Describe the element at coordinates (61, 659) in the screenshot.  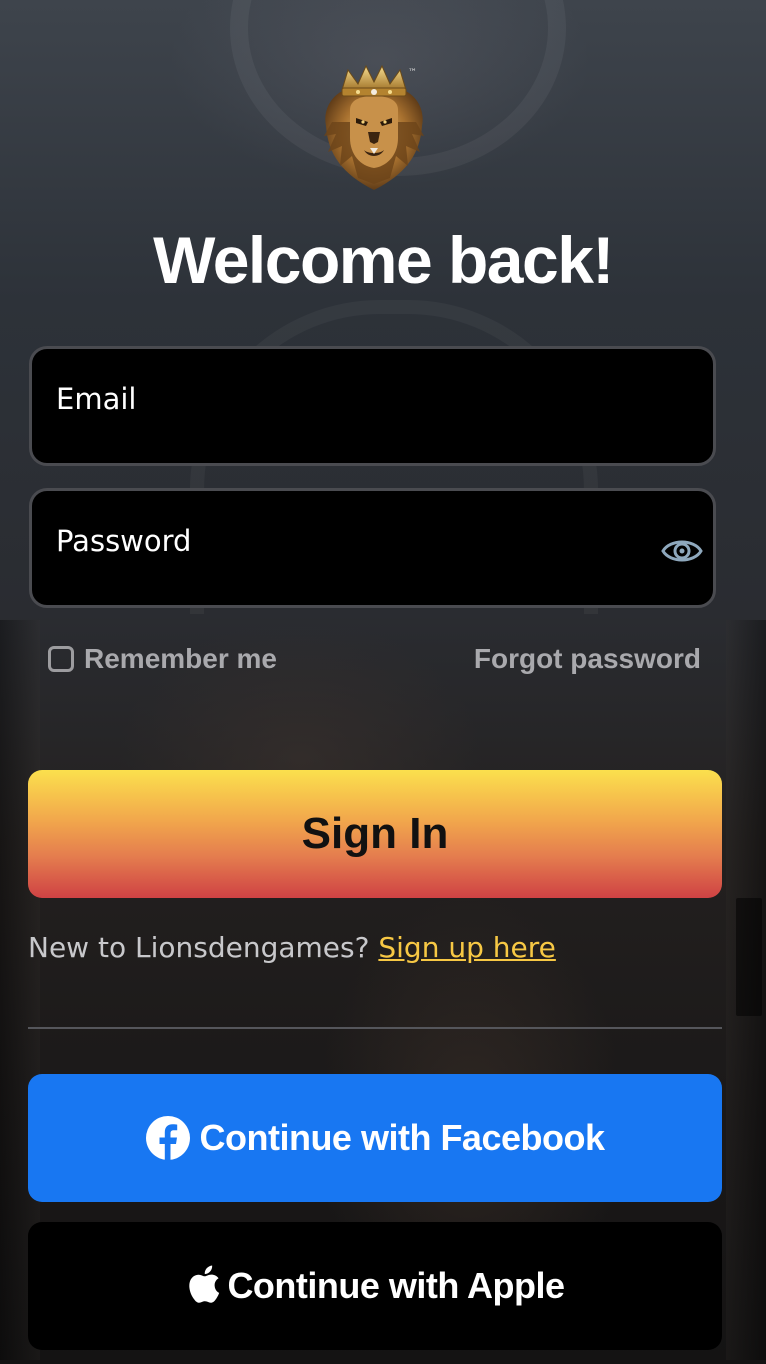
I see `checkbox-box` at that location.